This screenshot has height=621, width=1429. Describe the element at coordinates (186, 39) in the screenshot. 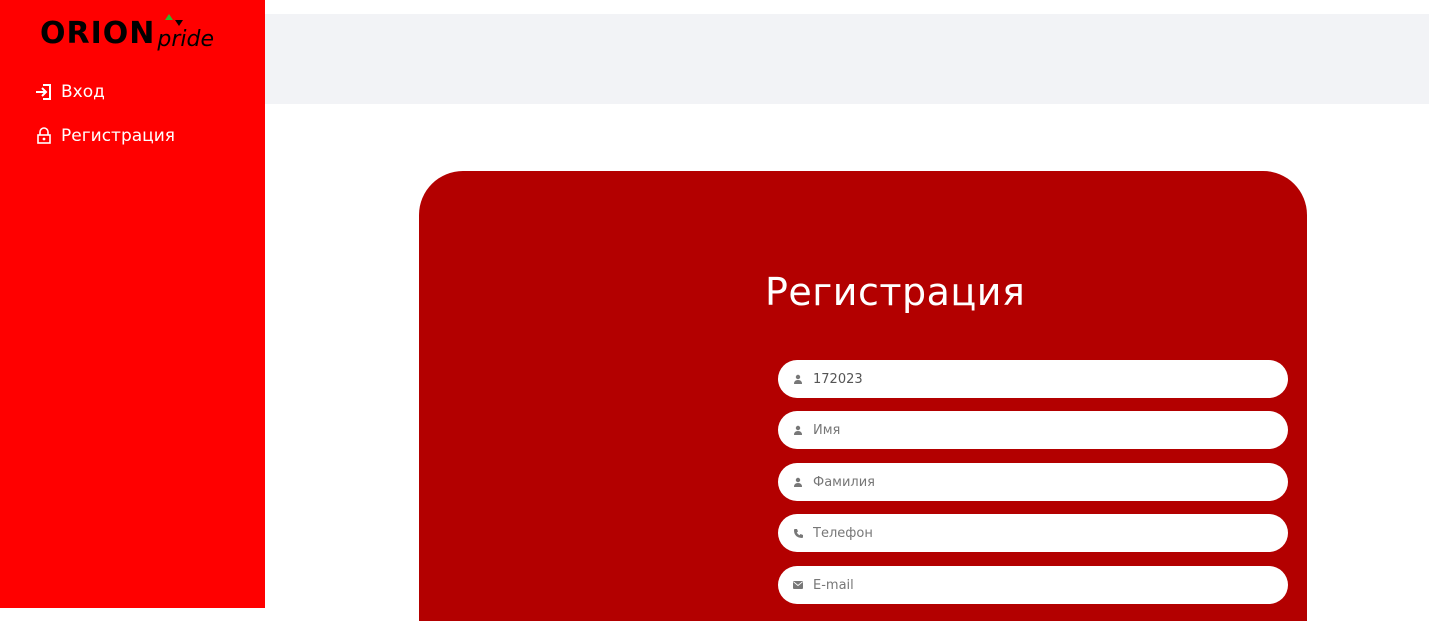

I see `brand-suffix: pride` at that location.